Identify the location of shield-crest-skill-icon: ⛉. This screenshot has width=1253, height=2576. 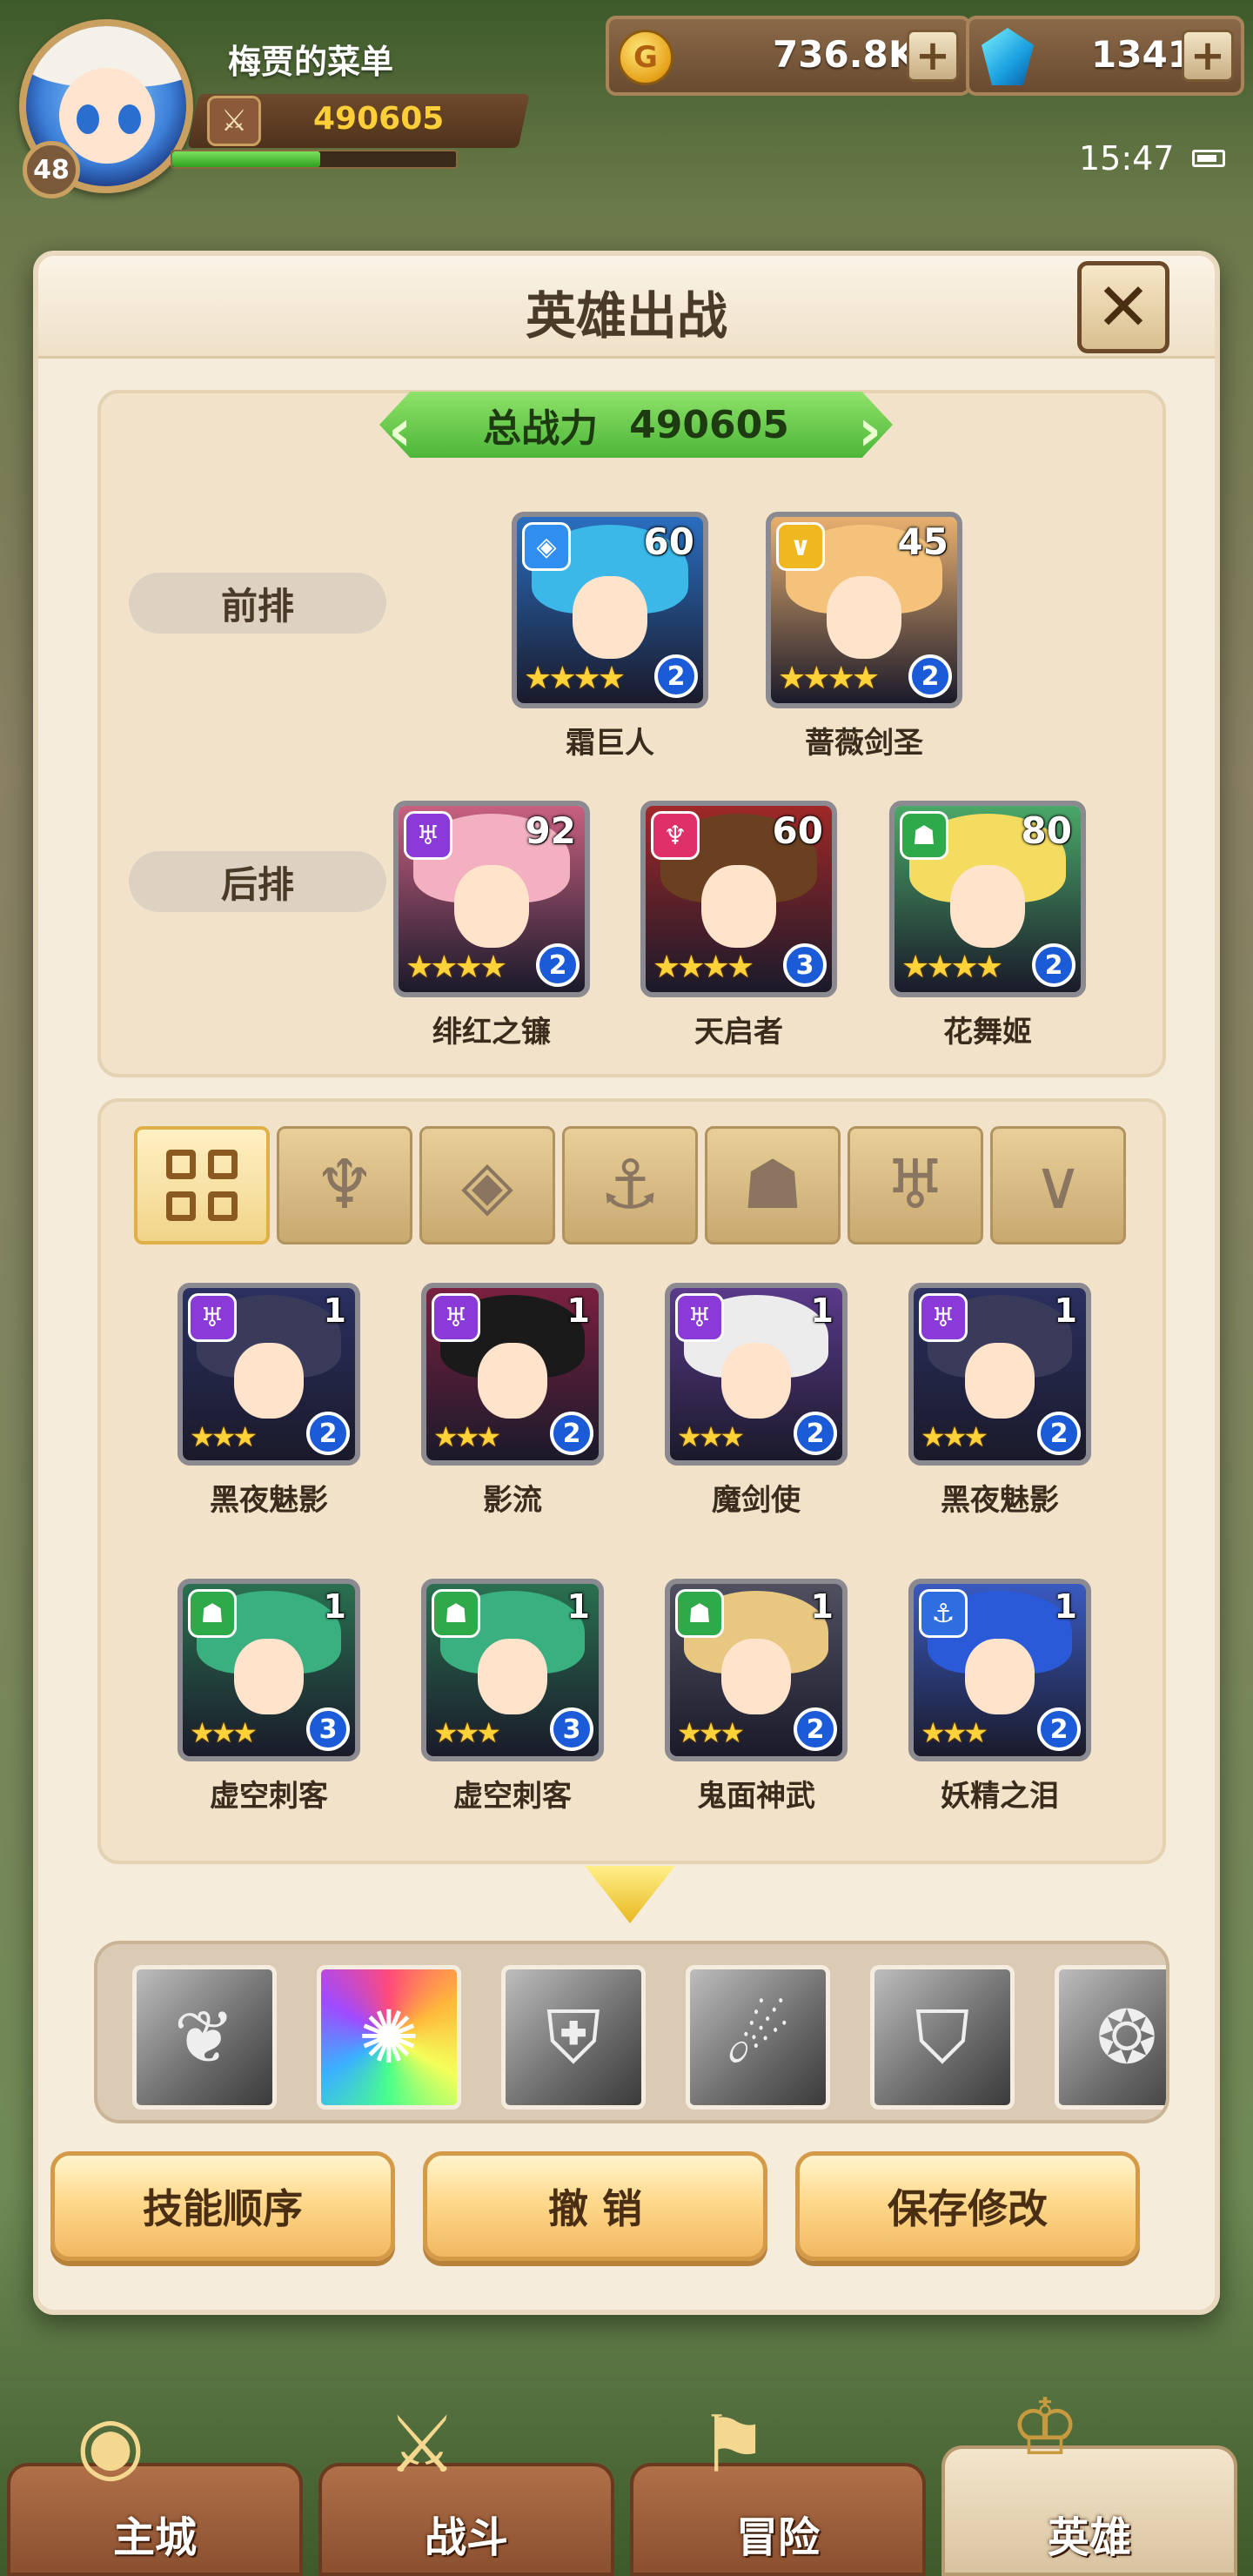
(942, 2037).